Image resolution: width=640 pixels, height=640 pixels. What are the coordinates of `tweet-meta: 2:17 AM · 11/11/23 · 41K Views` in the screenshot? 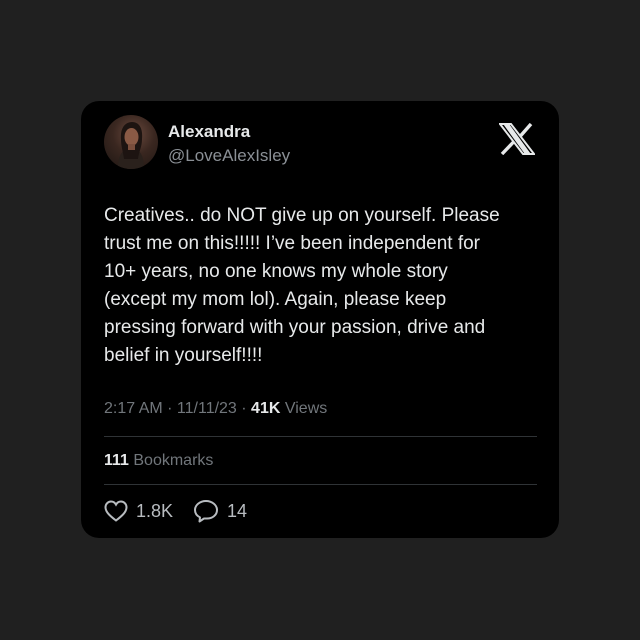 It's located at (215, 409).